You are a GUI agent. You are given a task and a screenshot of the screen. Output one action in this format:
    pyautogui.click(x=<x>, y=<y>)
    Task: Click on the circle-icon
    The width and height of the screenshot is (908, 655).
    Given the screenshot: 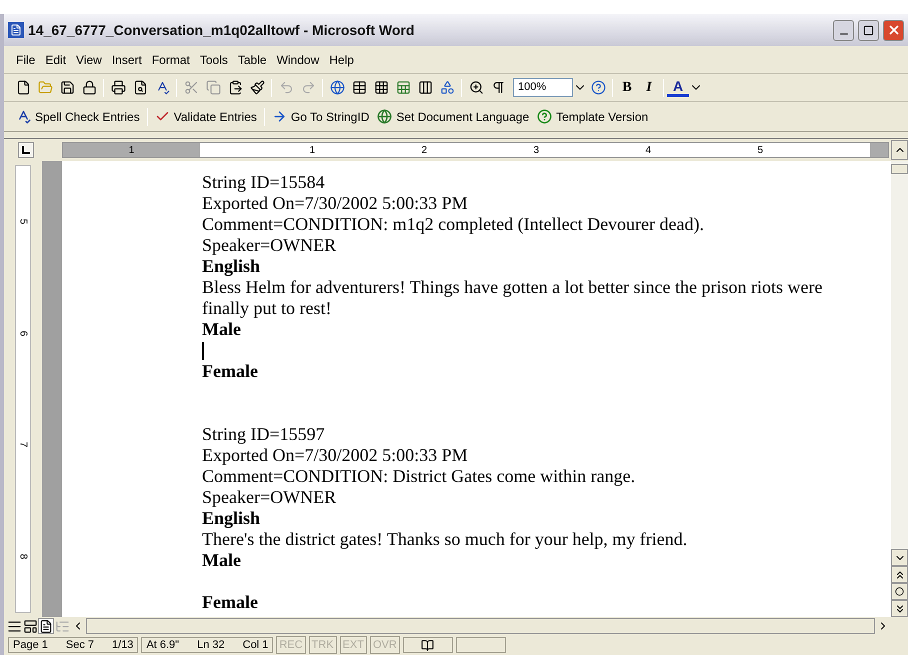 What is the action you would take?
    pyautogui.click(x=899, y=591)
    